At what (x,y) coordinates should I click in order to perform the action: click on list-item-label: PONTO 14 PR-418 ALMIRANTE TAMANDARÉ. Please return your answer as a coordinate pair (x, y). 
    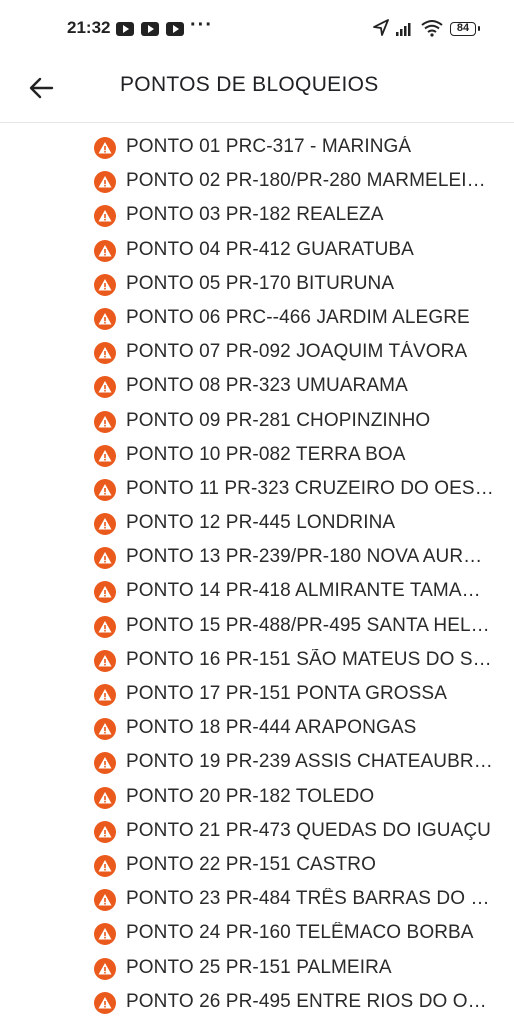
    Looking at the image, I should click on (310, 591).